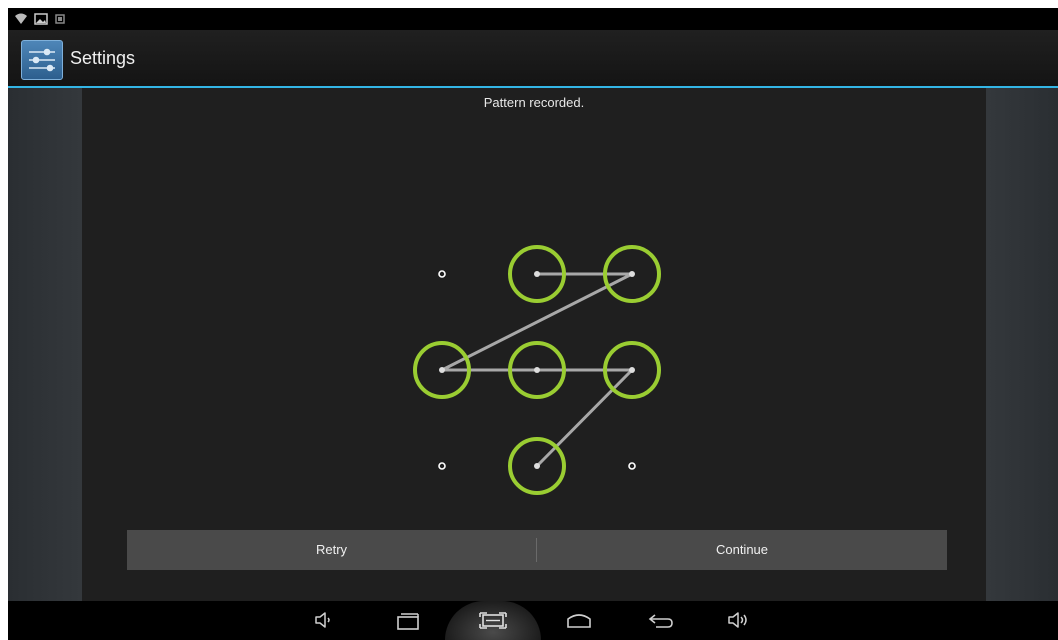 The width and height of the screenshot is (1058, 640). I want to click on pattern-dot-selected, so click(537, 466).